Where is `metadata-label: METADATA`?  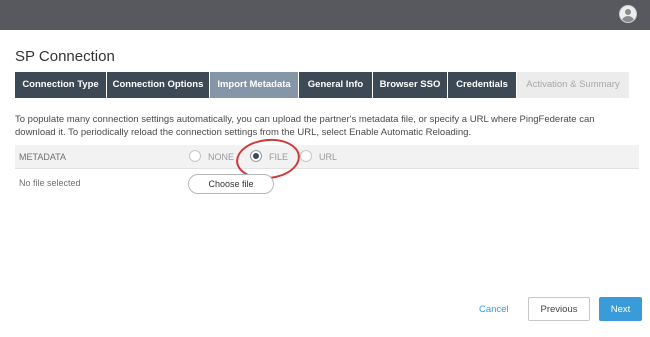
metadata-label: METADATA is located at coordinates (42, 157).